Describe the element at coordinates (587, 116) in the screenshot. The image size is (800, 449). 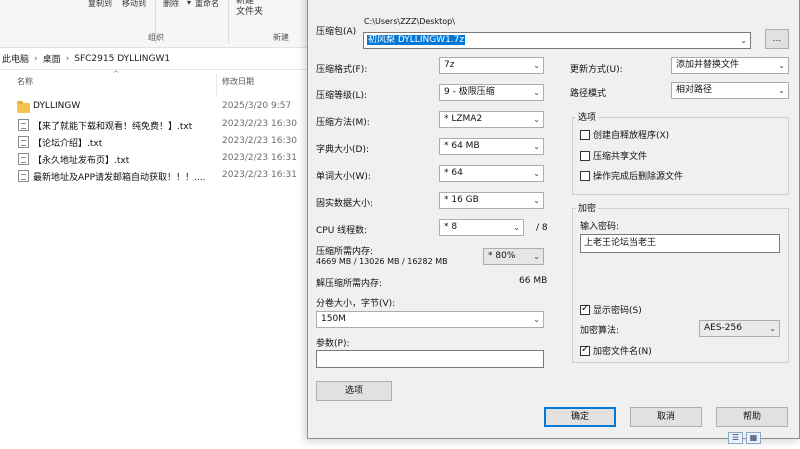
I see `options-group-title: 选项` at that location.